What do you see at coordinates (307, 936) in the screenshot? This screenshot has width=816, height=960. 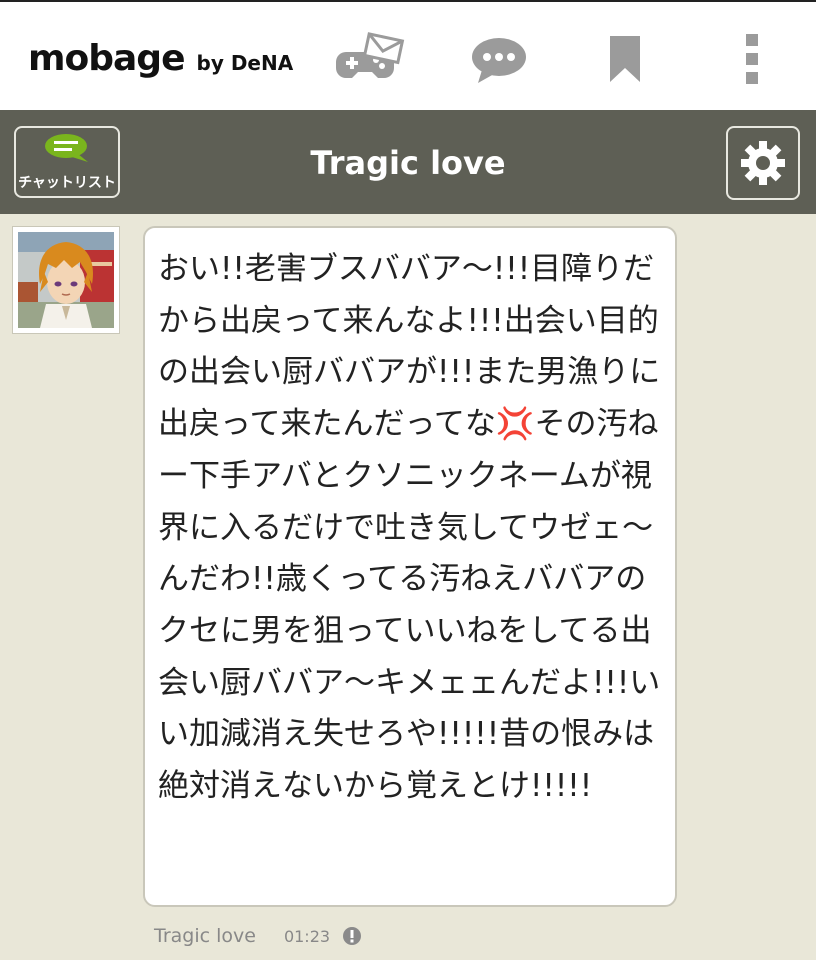 I see `message-time: 01:23` at bounding box center [307, 936].